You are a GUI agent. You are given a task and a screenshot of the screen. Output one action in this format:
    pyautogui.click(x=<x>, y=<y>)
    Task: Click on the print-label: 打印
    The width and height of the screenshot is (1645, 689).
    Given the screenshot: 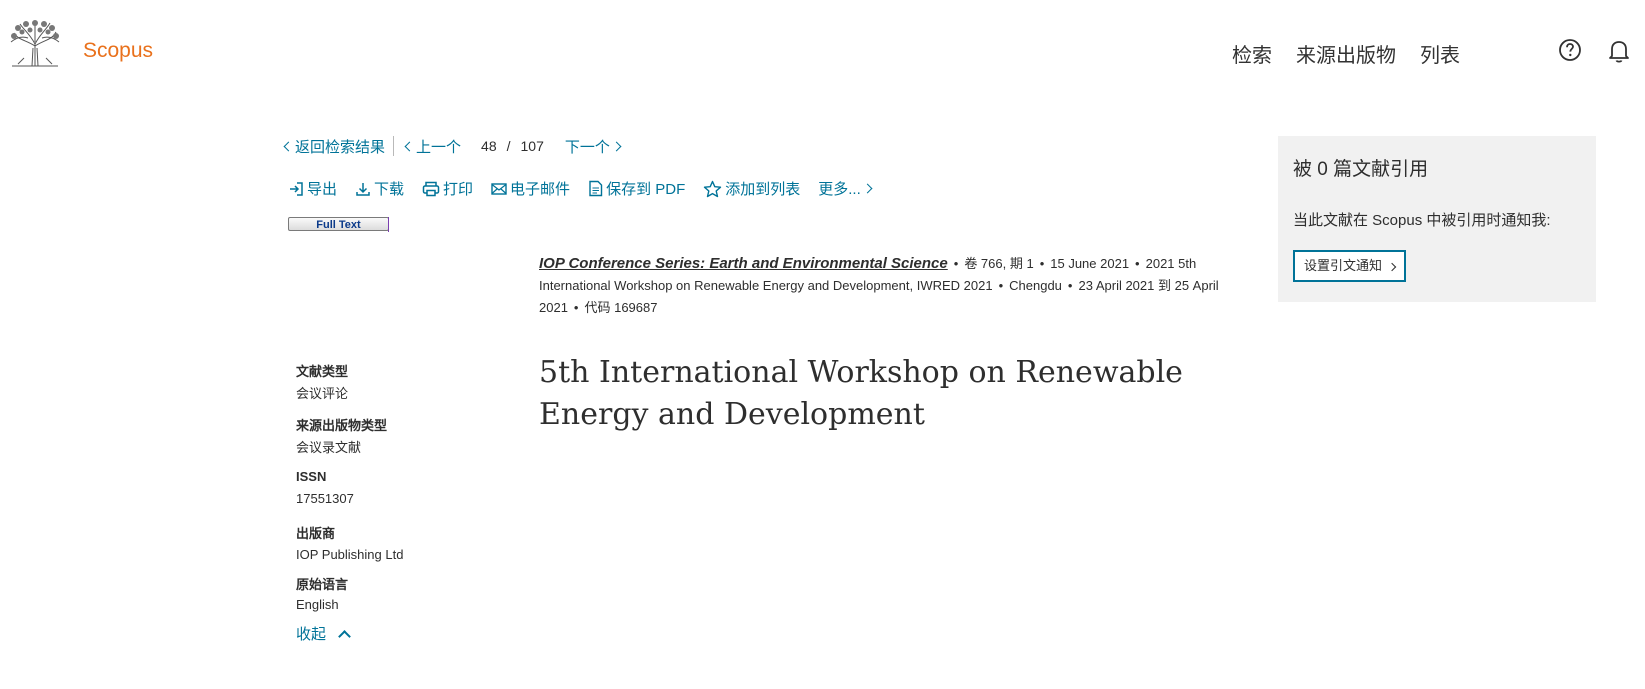 What is the action you would take?
    pyautogui.click(x=458, y=189)
    